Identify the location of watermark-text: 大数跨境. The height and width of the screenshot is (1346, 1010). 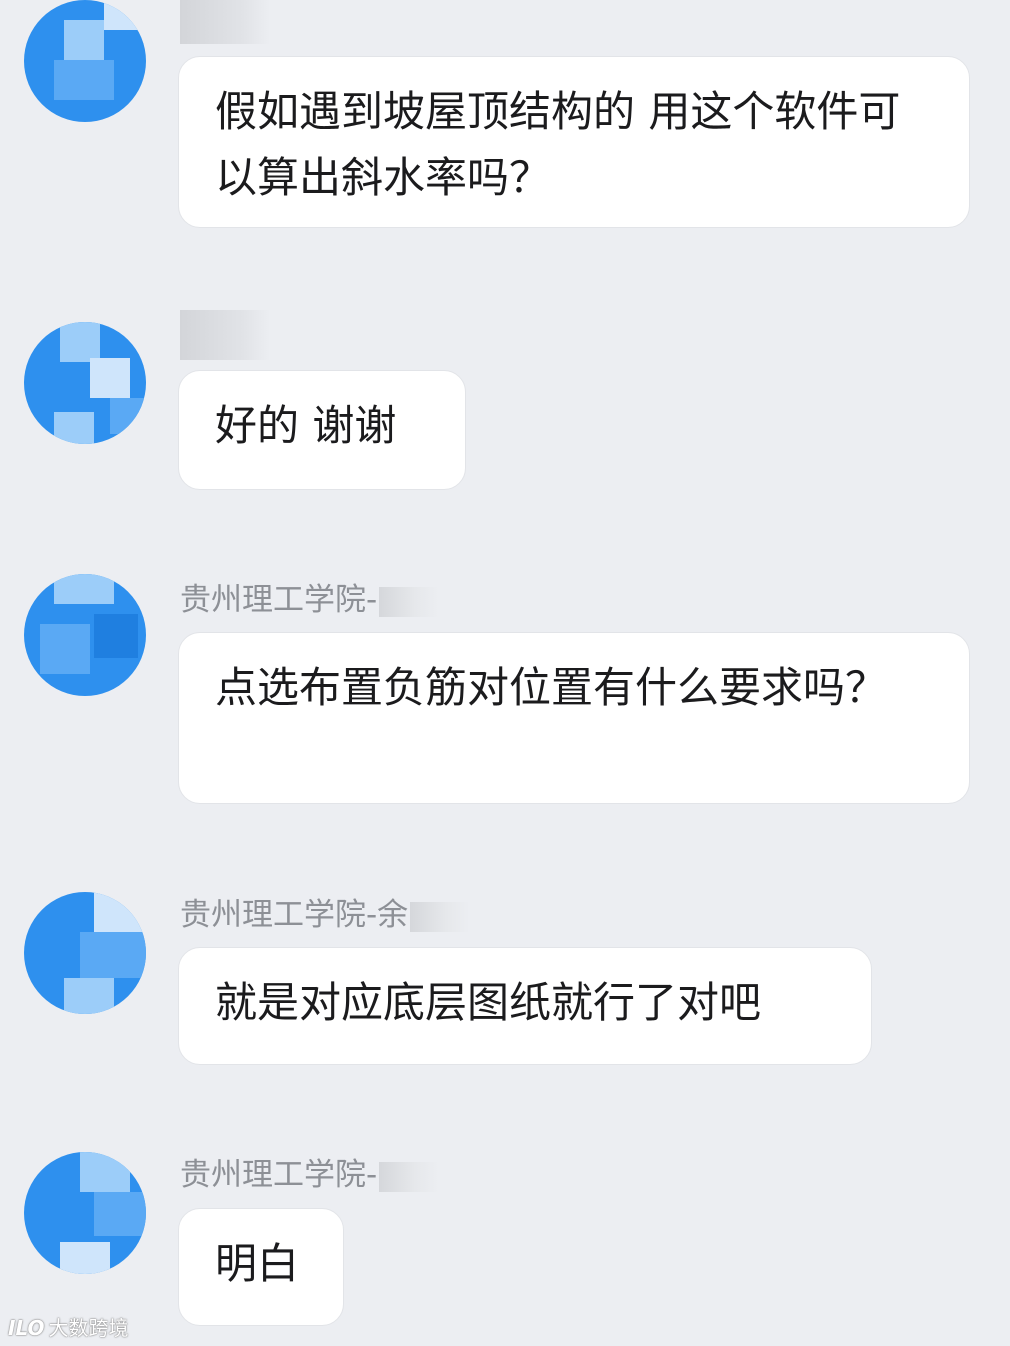
(88, 1328).